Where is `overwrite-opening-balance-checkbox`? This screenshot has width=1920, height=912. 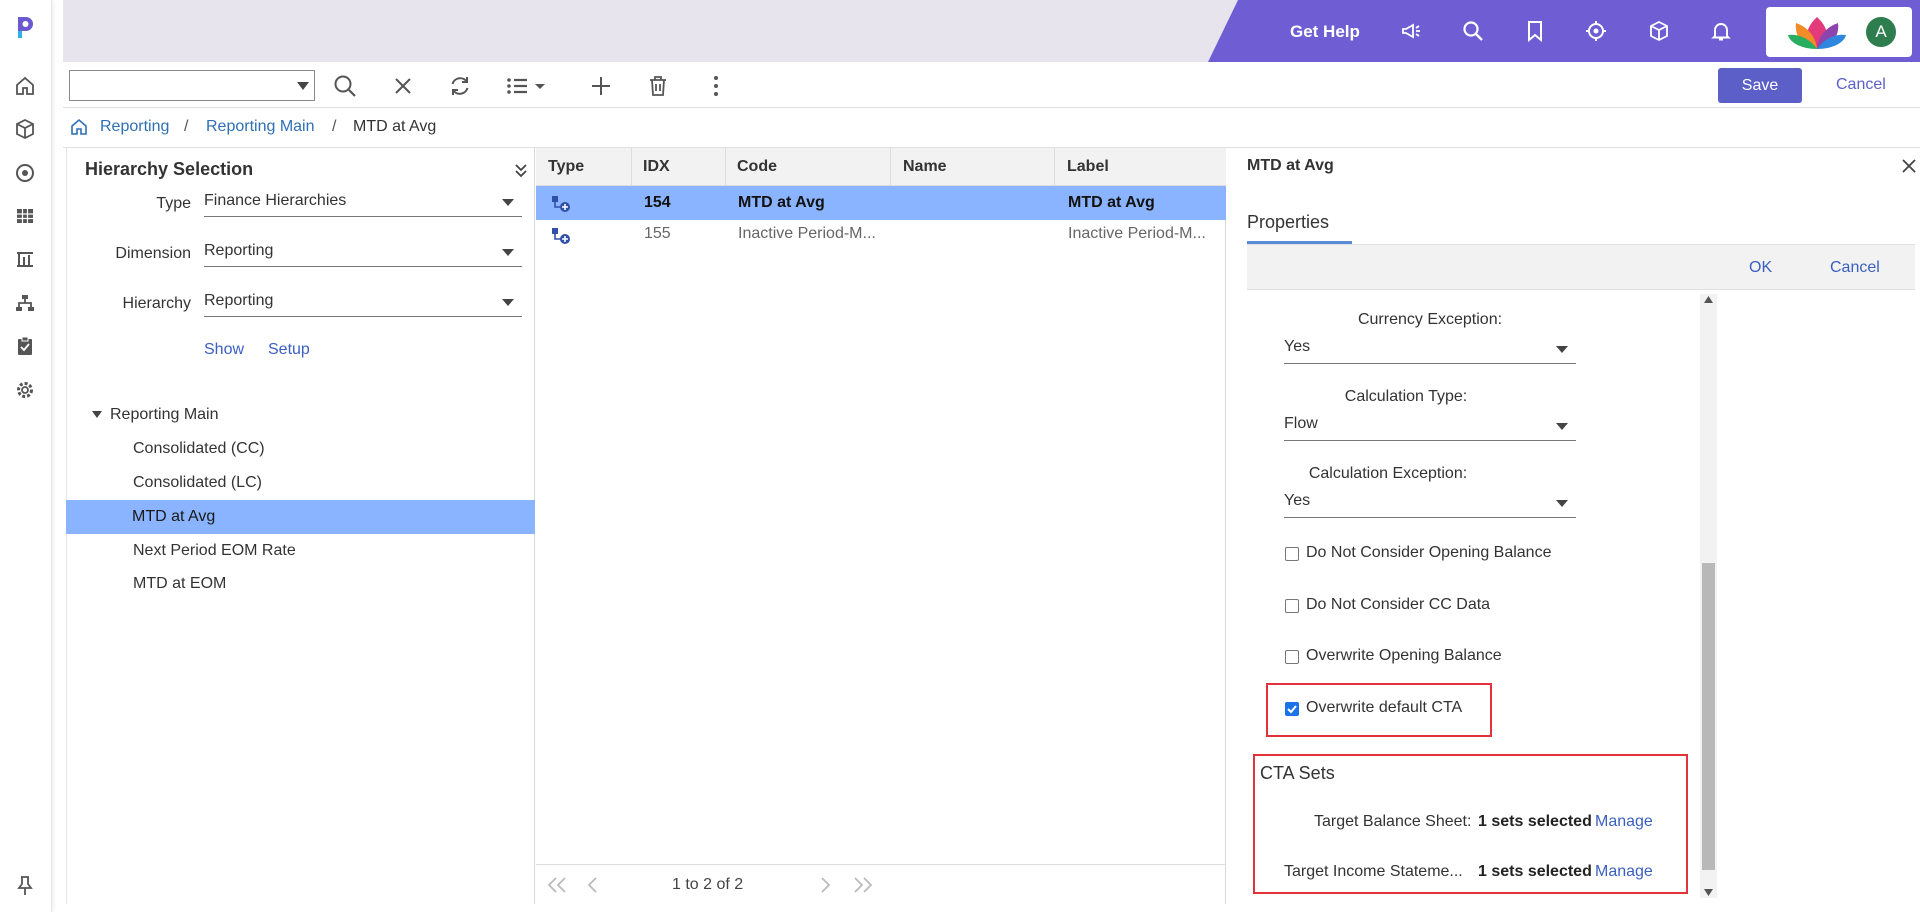
overwrite-opening-balance-checkbox is located at coordinates (1292, 657).